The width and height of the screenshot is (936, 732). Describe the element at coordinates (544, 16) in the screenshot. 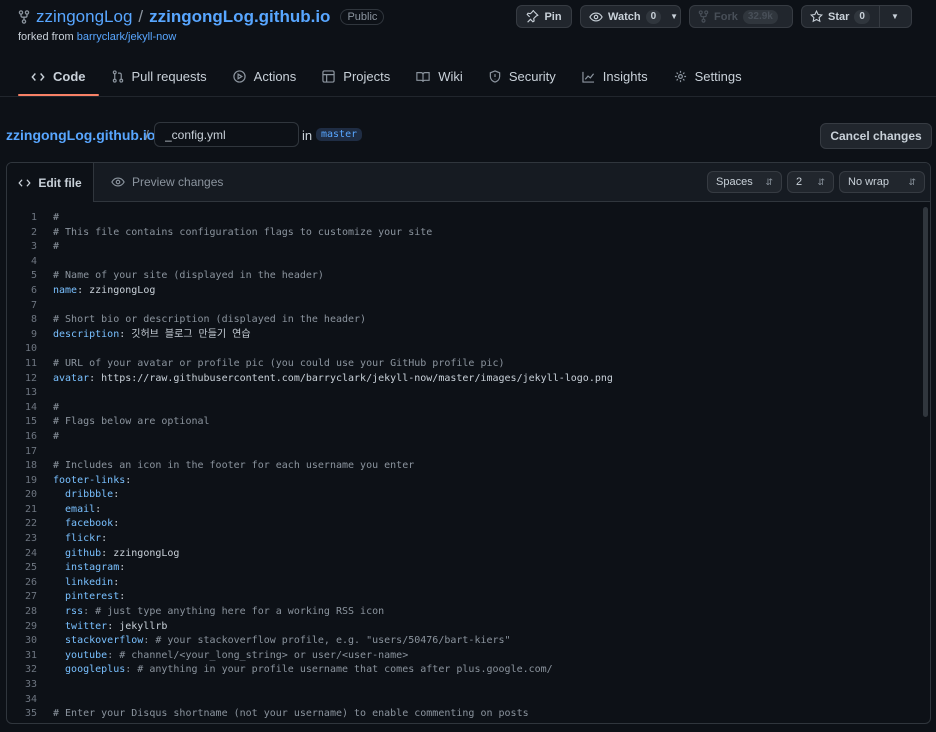

I see `pin-button: Pin` at that location.